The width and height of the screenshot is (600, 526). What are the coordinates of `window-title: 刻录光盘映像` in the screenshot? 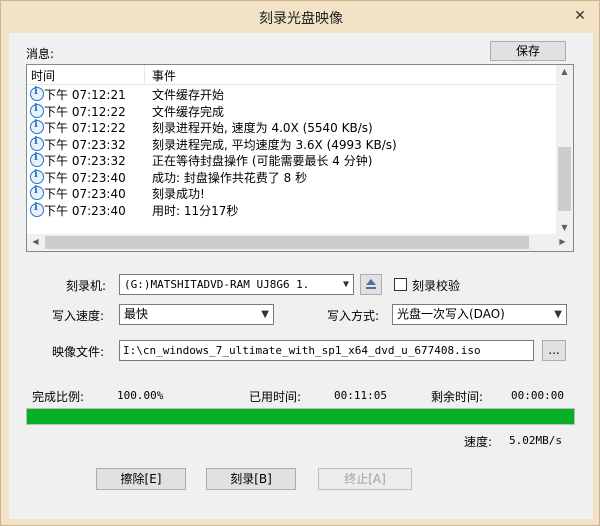 It's located at (301, 19).